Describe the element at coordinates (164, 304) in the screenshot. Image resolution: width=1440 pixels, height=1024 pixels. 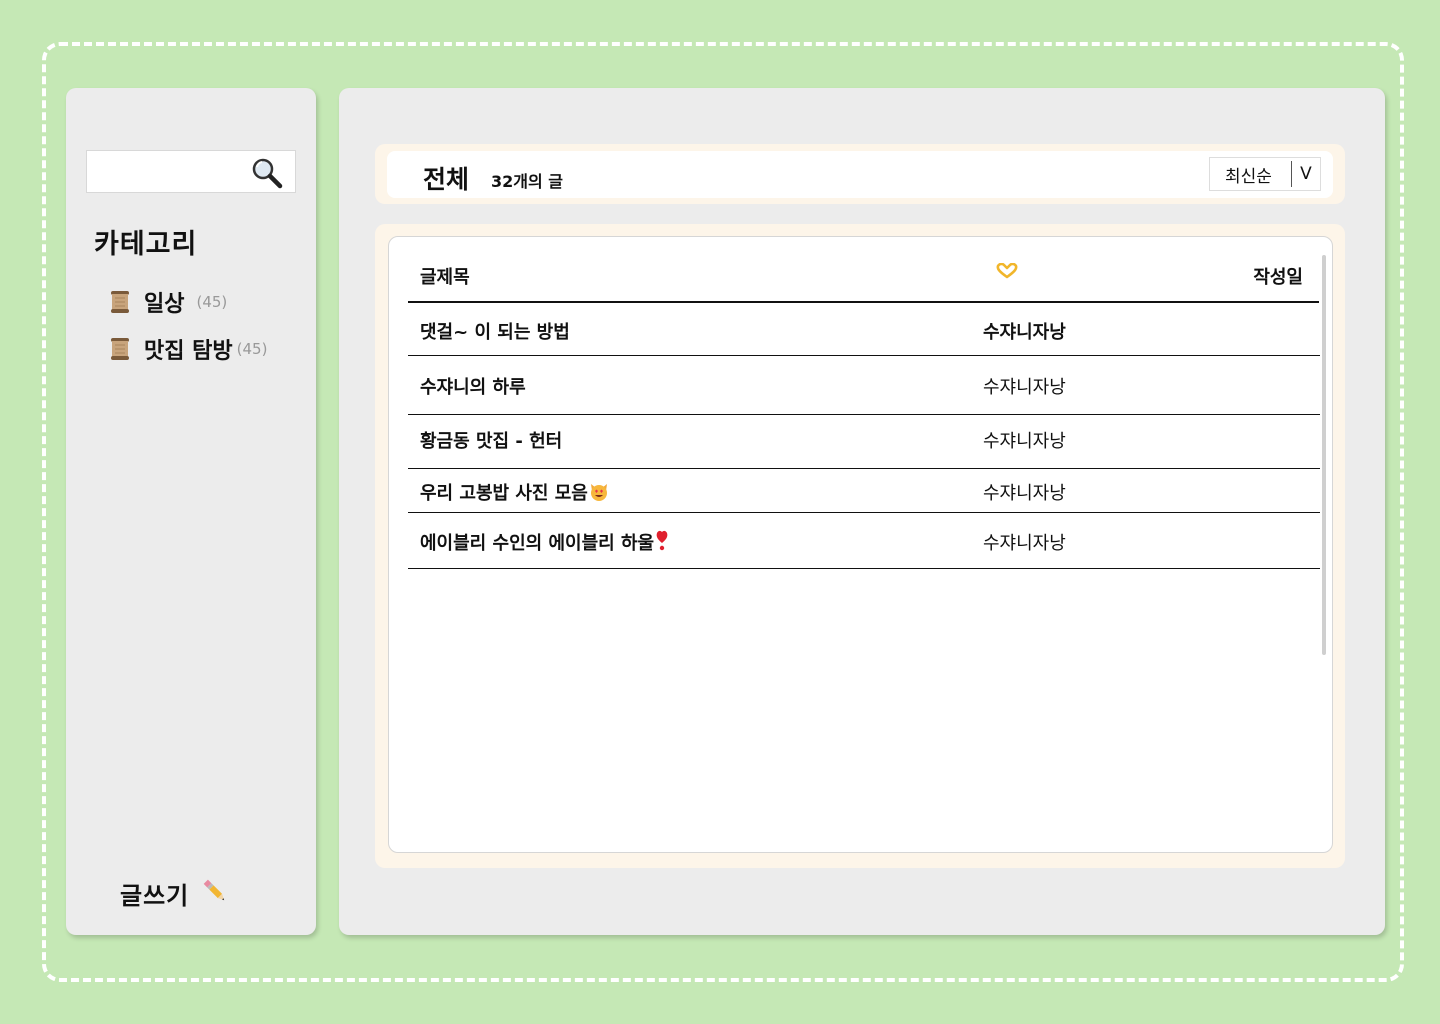
I see `category-label: 일상` at that location.